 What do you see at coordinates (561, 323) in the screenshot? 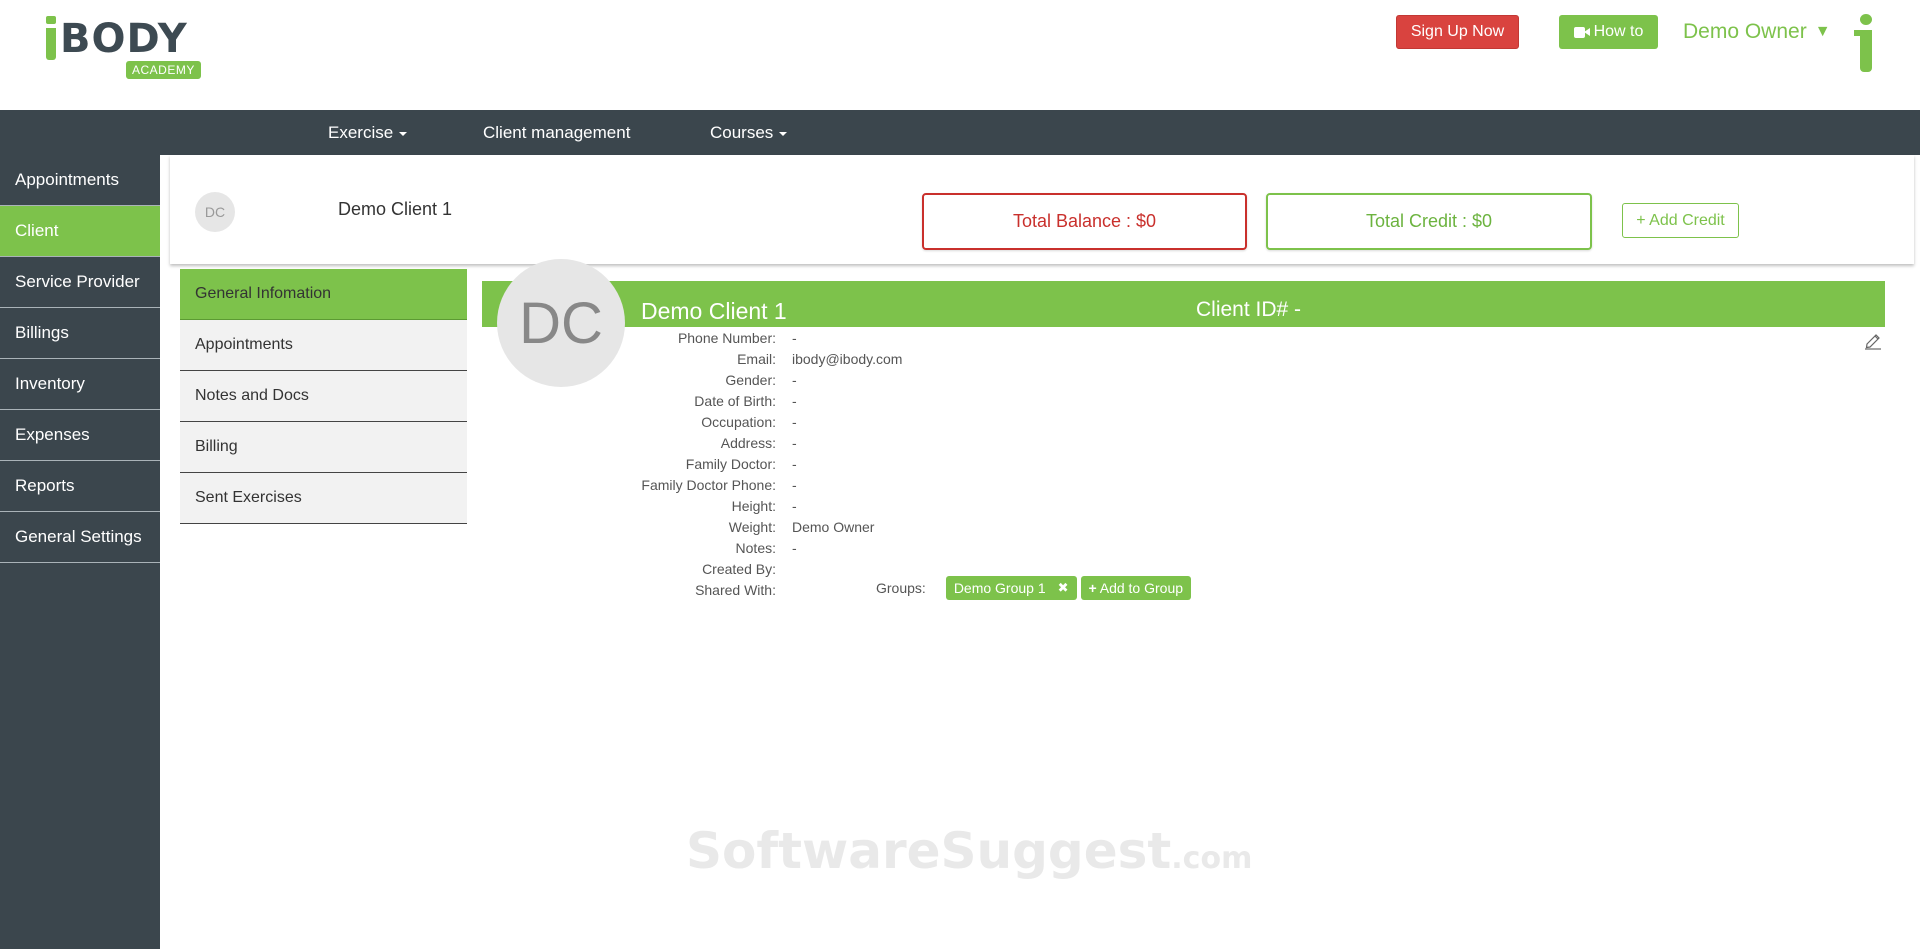
I see `client-avatar-large: DC` at bounding box center [561, 323].